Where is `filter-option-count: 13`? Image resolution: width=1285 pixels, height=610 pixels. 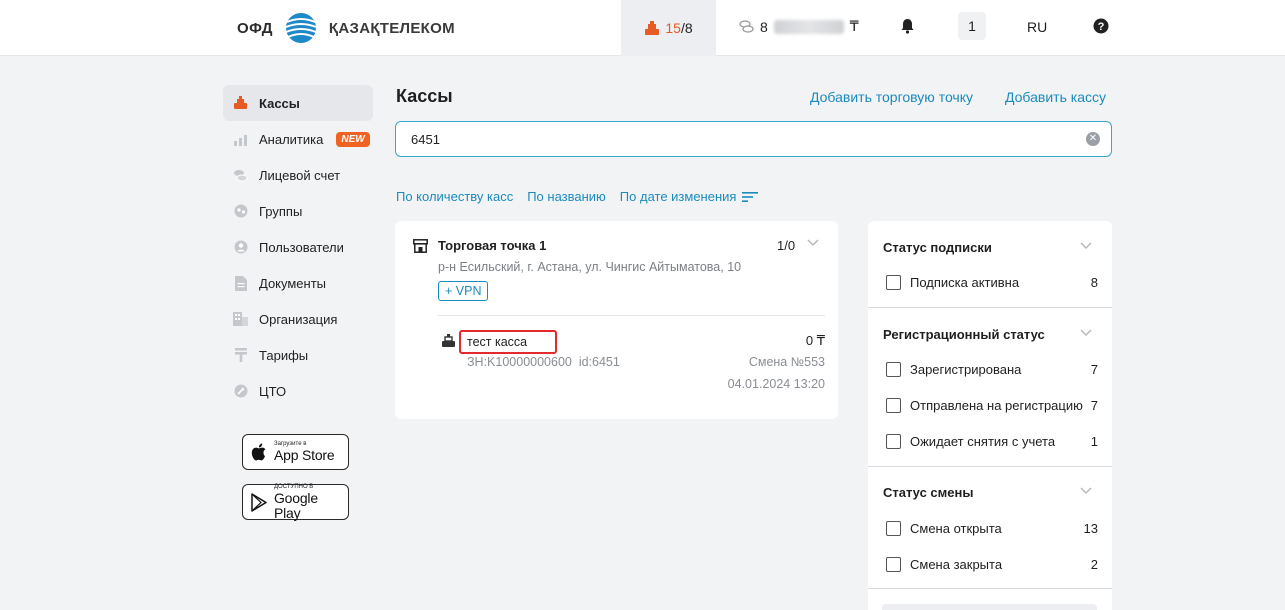
filter-option-count: 13 is located at coordinates (1090, 528).